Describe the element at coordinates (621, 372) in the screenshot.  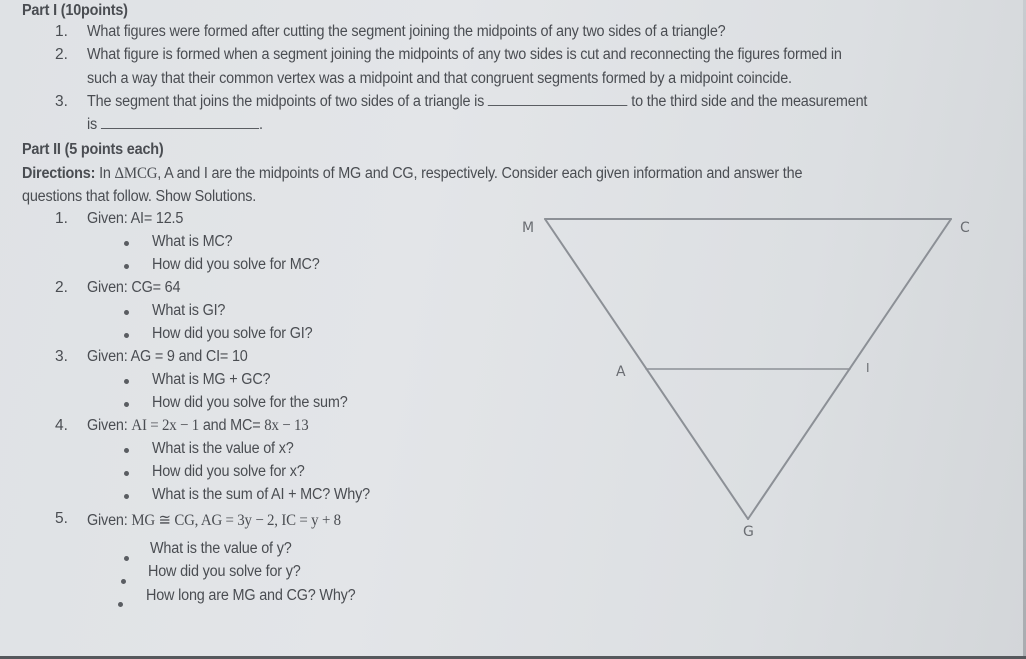
I see `midpoint-label-a: A` at that location.